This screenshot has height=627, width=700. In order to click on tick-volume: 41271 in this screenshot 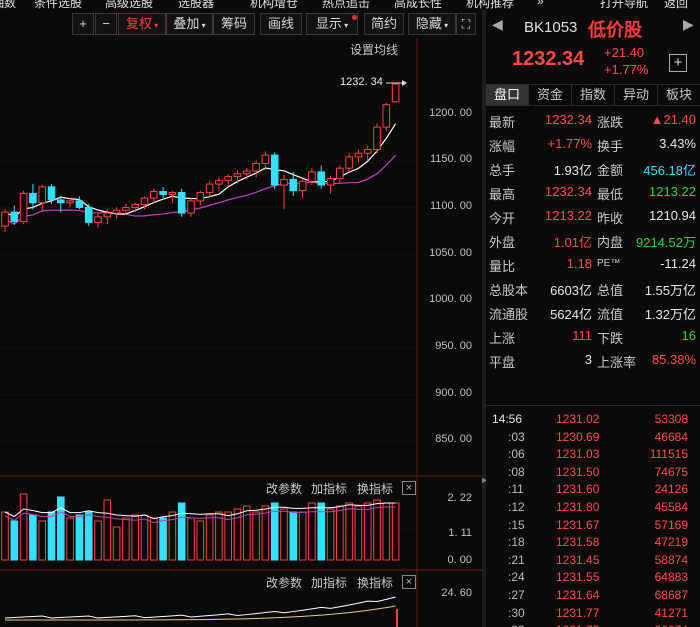, I will do `click(671, 612)`.